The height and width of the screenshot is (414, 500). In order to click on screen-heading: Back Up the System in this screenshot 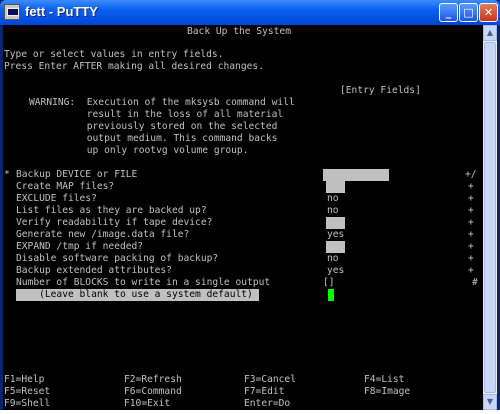, I will do `click(239, 31)`.